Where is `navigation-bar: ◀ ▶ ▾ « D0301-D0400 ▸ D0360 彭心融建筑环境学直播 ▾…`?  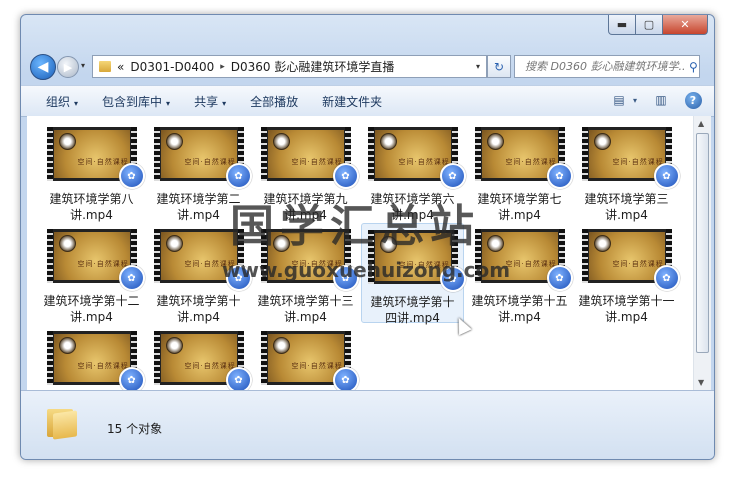 navigation-bar: ◀ ▶ ▾ « D0301-D0400 ▸ D0360 彭心融建筑环境学直播 ▾… is located at coordinates (367, 66).